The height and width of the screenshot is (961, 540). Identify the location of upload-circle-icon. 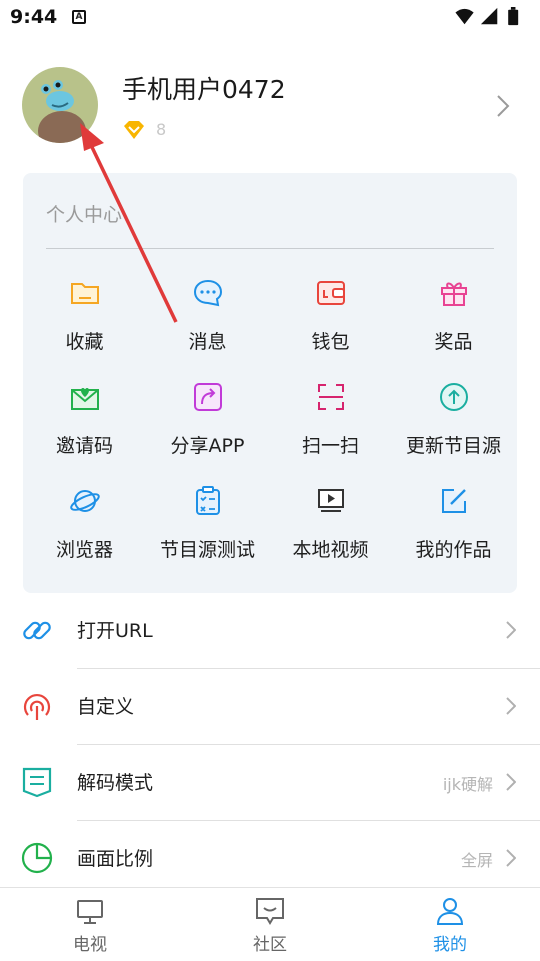
(454, 397).